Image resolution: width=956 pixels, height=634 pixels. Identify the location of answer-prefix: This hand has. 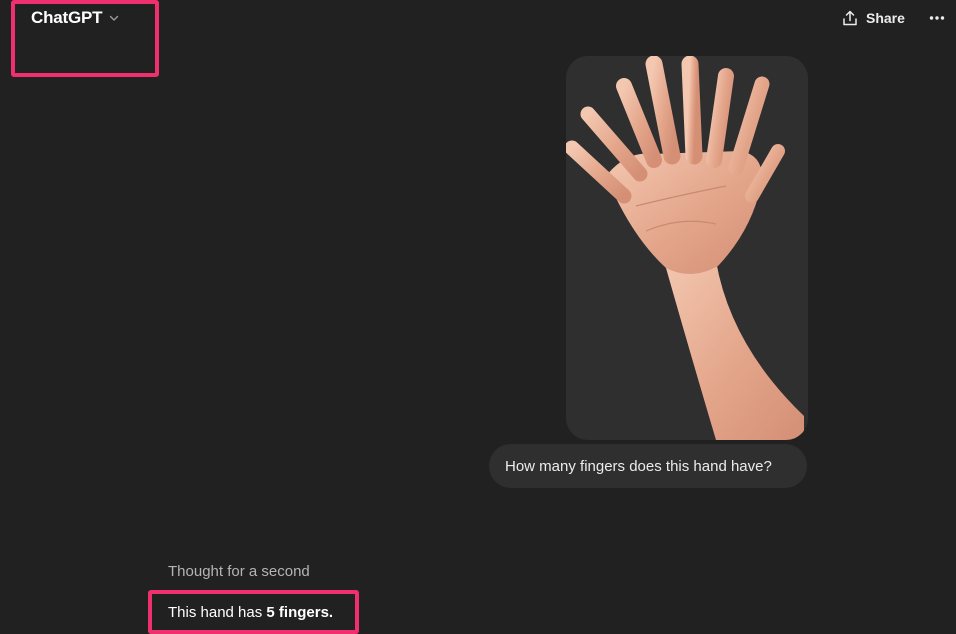
(217, 612).